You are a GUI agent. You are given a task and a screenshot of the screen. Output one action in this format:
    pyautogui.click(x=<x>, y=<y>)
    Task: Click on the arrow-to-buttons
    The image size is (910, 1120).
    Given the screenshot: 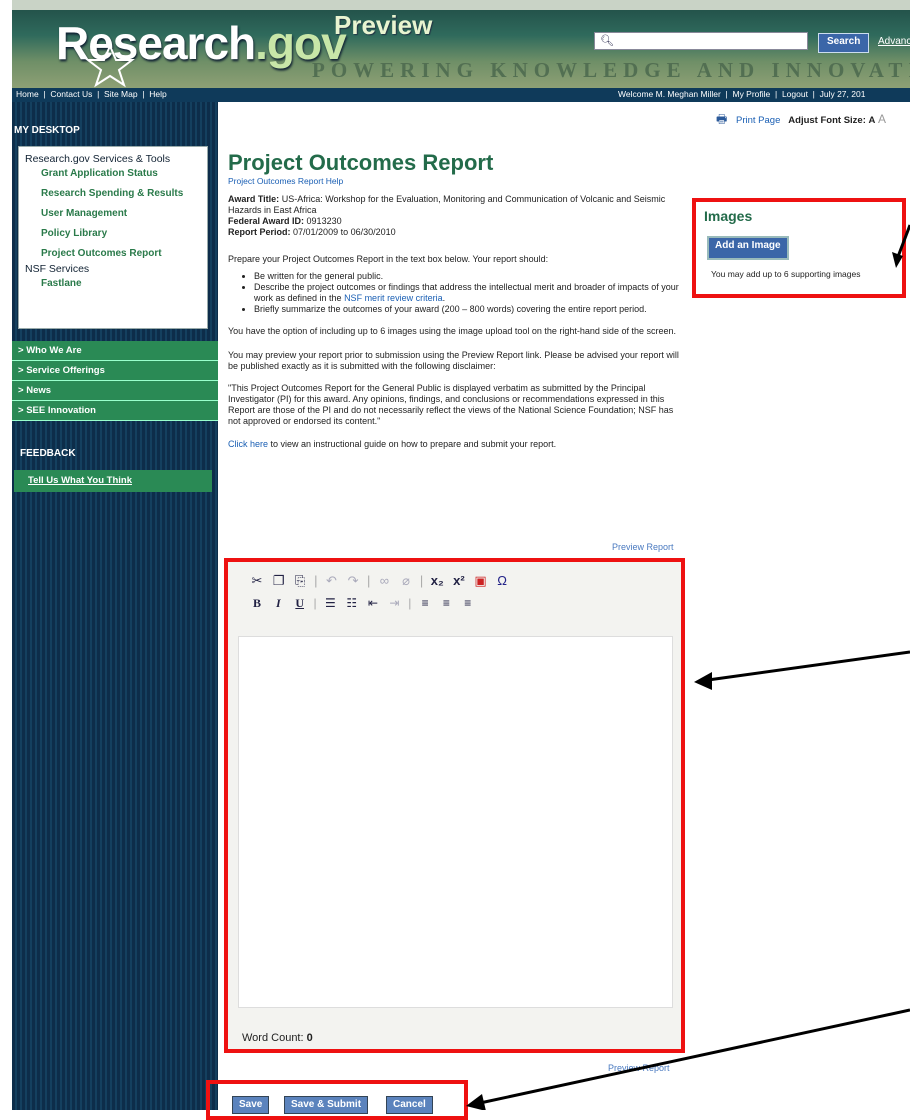 What is the action you would take?
    pyautogui.click(x=694, y=1056)
    